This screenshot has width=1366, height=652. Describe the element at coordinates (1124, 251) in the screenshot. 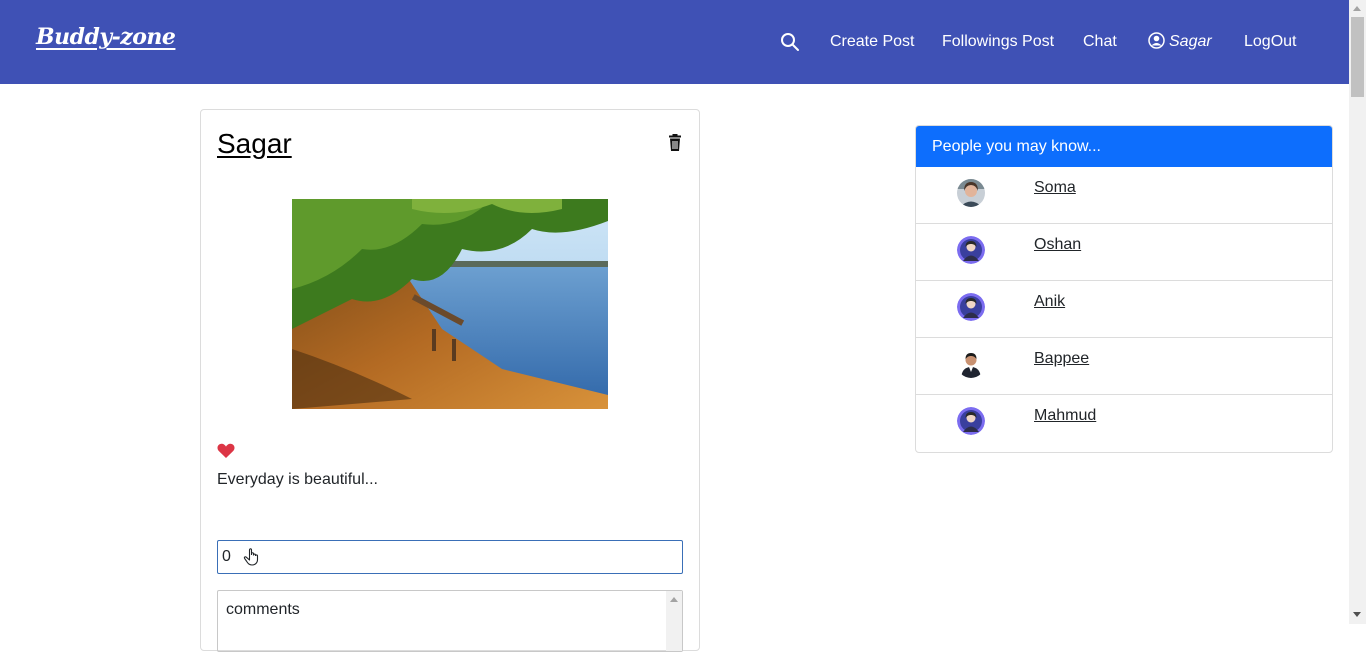

I see `person-row: Oshan` at that location.